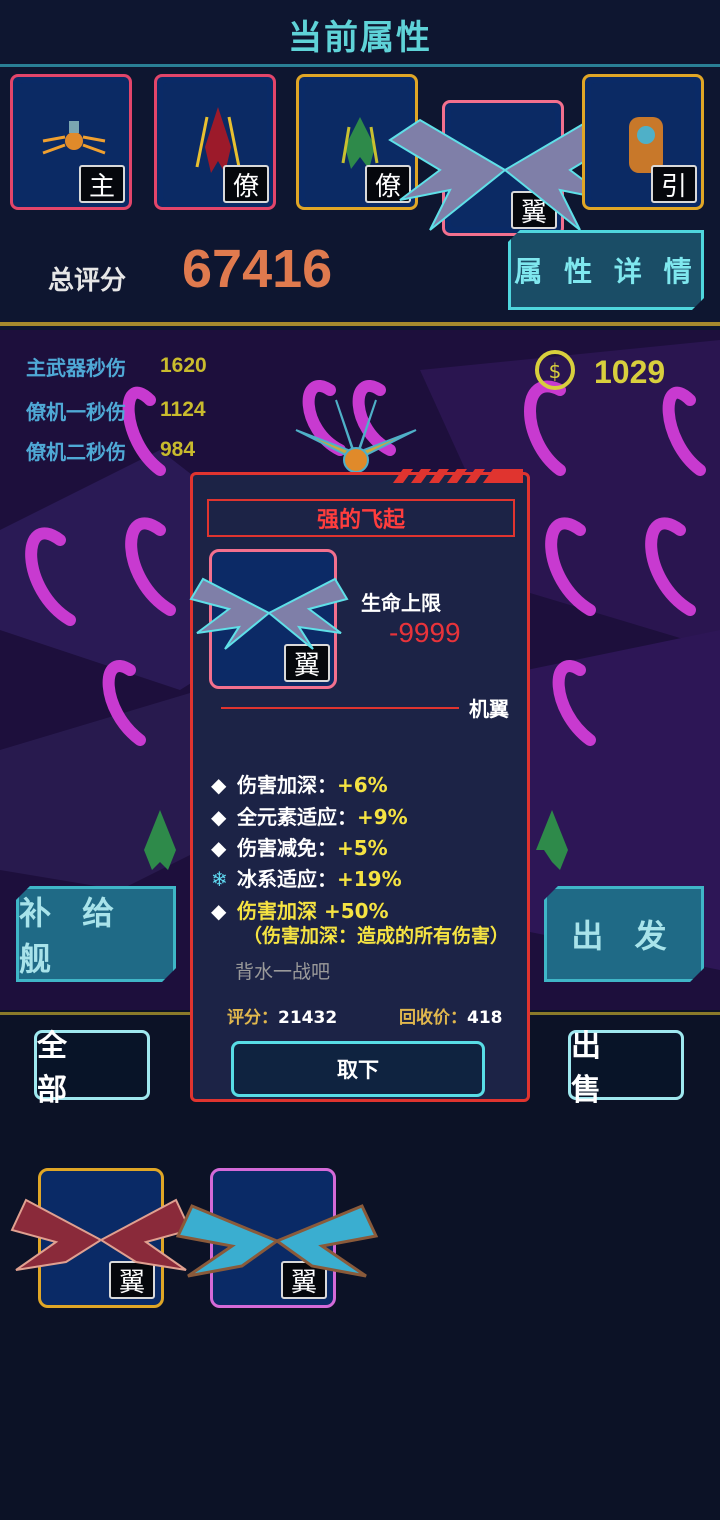  What do you see at coordinates (178, 449) in the screenshot?
I see `wingman2-dps-value: 984` at bounding box center [178, 449].